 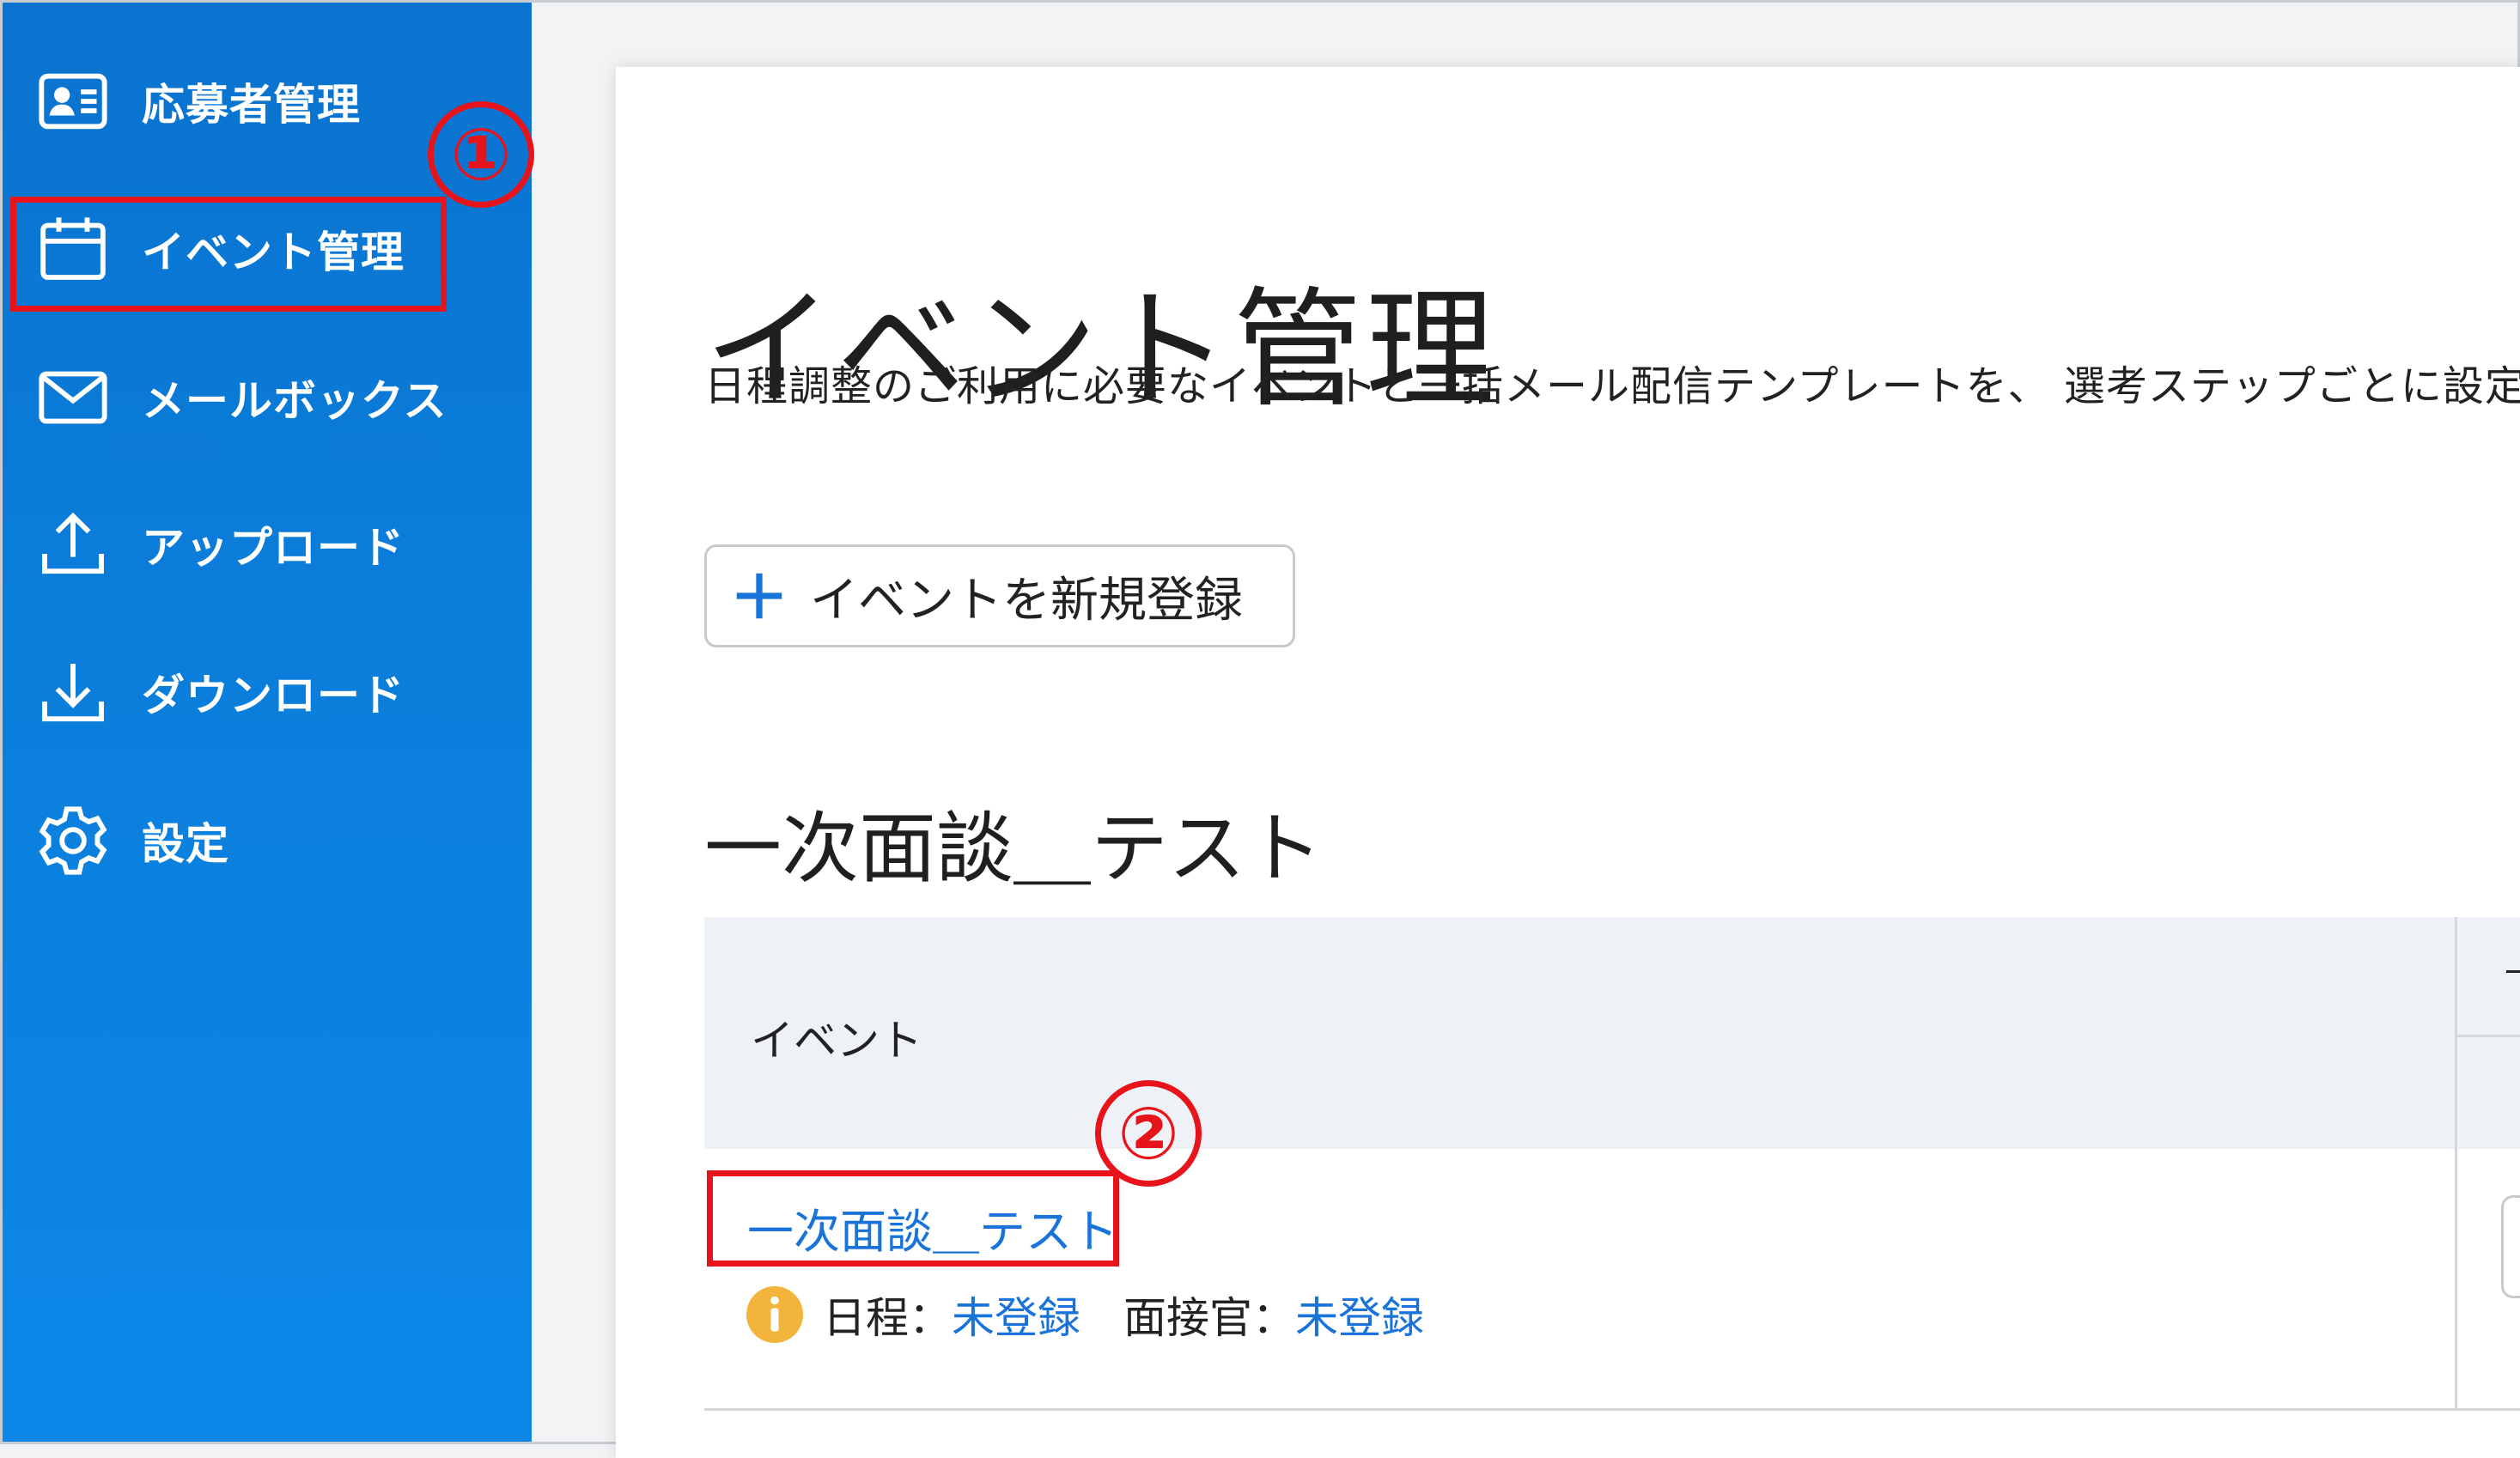 I want to click on gear-icon, so click(x=73, y=840).